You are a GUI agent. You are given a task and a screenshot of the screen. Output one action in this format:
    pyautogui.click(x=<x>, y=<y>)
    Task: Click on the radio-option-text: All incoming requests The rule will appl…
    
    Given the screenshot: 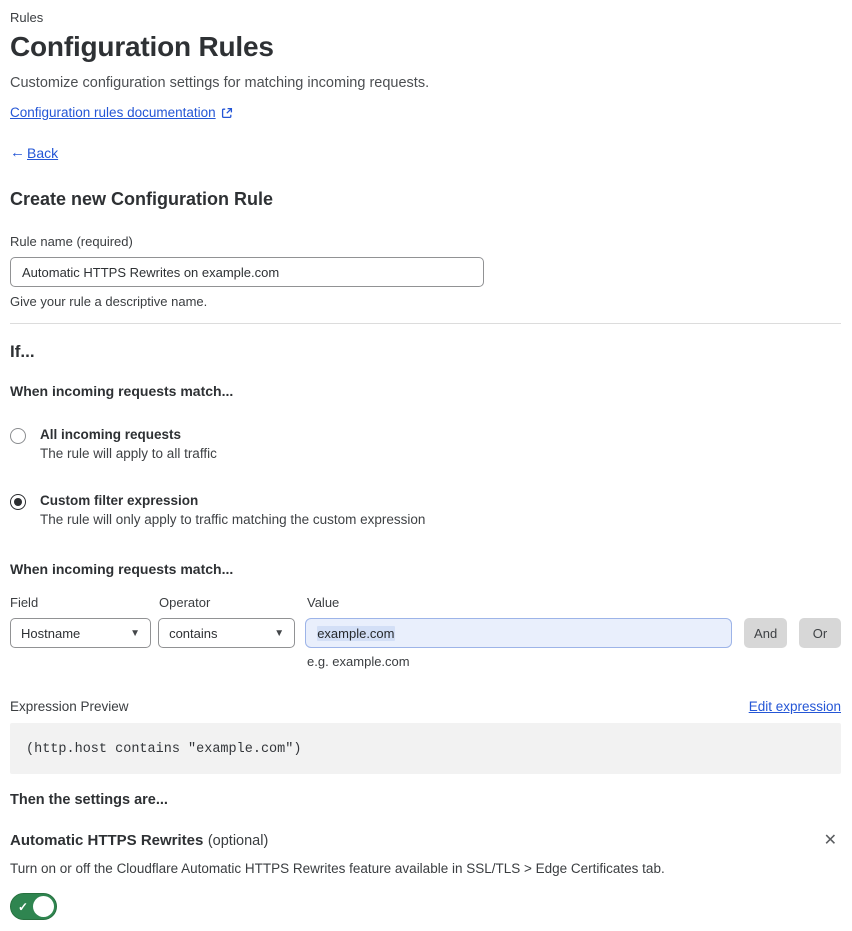 What is the action you would take?
    pyautogui.click(x=128, y=444)
    